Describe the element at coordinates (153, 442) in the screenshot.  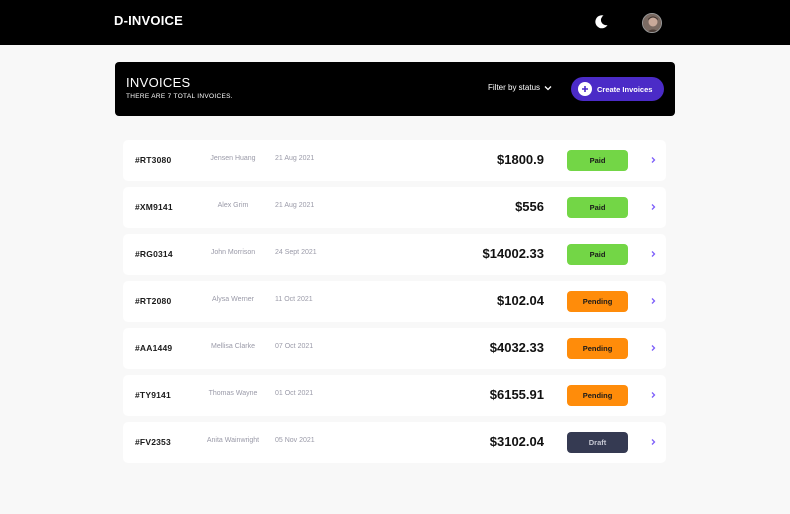
I see `invoice-id: #FV2353` at that location.